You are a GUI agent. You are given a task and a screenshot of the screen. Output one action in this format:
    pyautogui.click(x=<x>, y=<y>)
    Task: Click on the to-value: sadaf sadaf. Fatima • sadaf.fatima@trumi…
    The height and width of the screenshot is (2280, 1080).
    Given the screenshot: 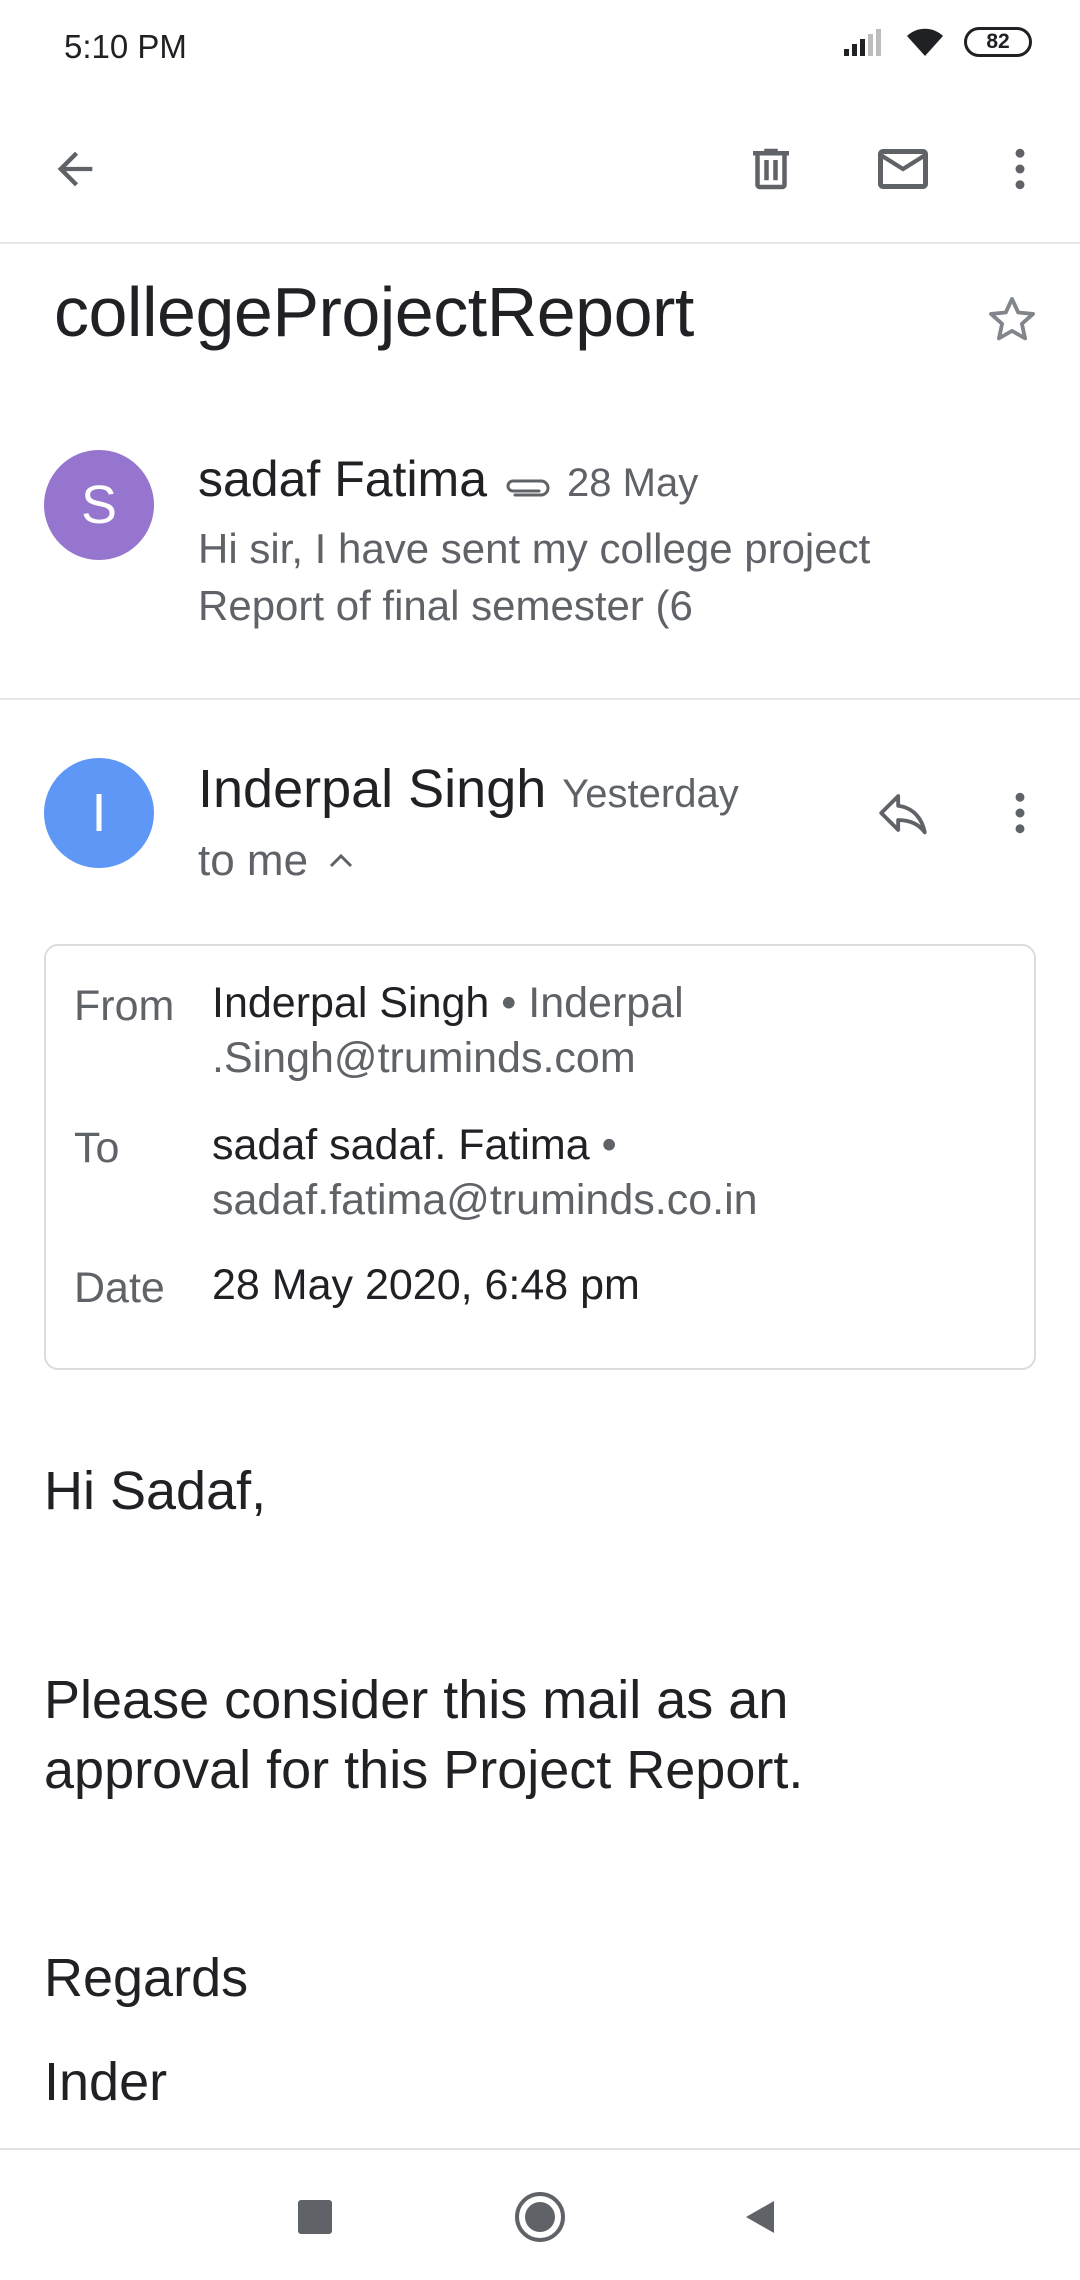 What is the action you would take?
    pyautogui.click(x=485, y=1172)
    